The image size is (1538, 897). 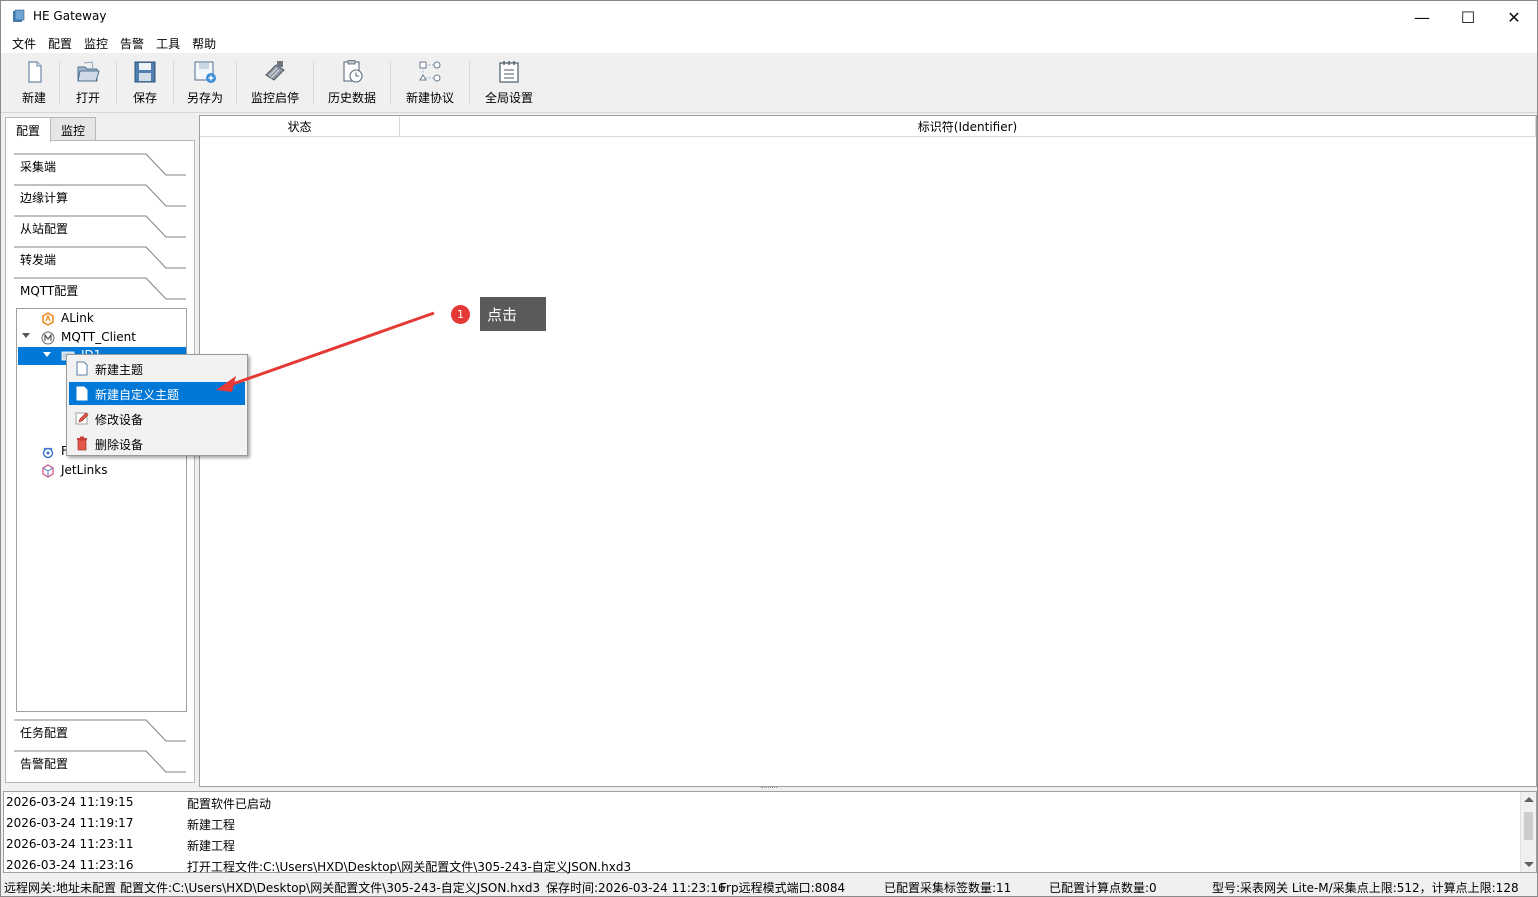 I want to click on annotation-callout: 点击, so click(x=513, y=314).